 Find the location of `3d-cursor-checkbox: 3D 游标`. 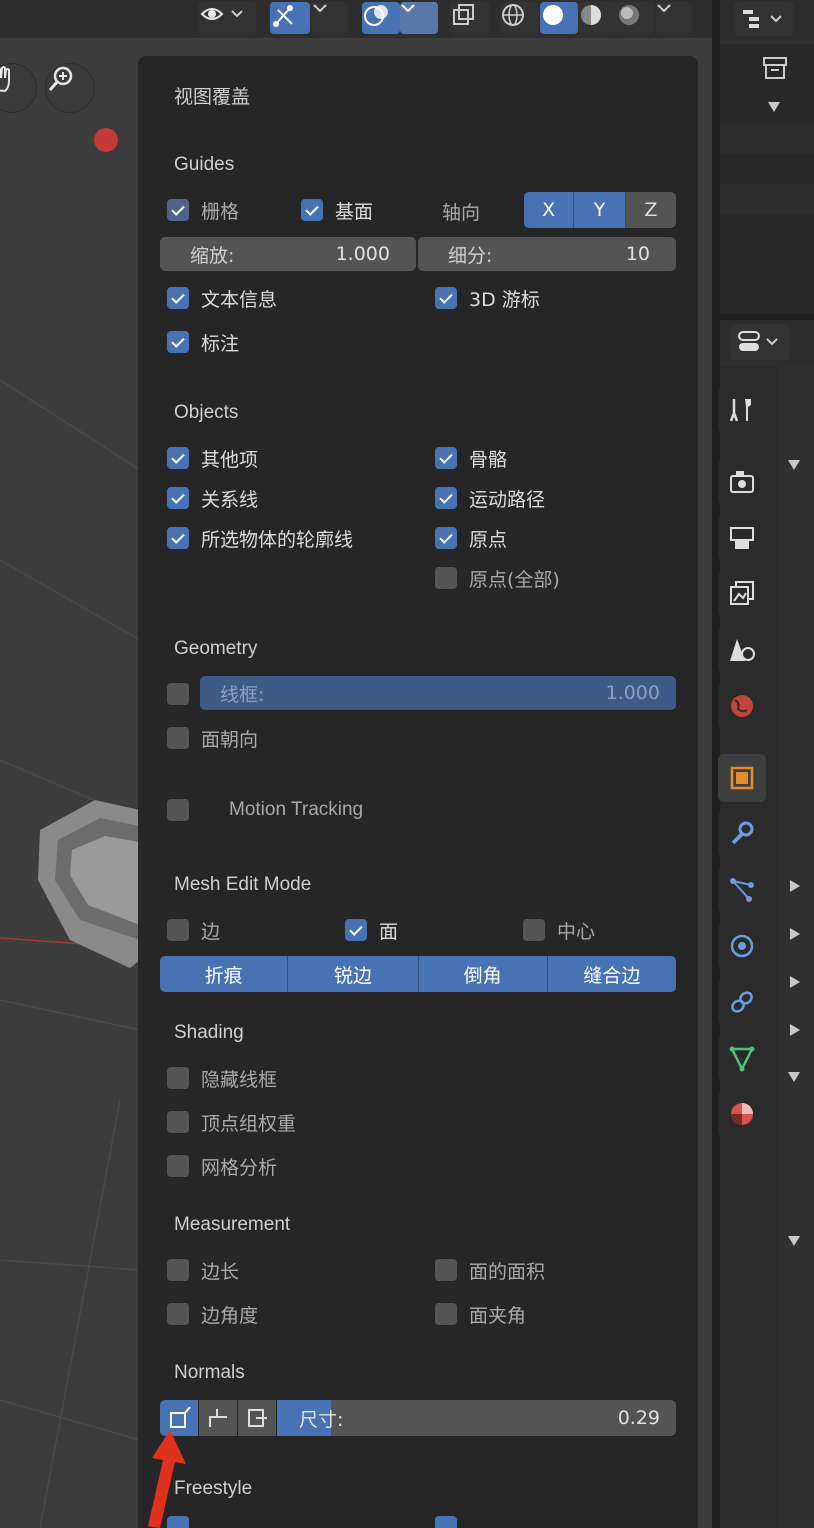

3d-cursor-checkbox: 3D 游标 is located at coordinates (487, 298).